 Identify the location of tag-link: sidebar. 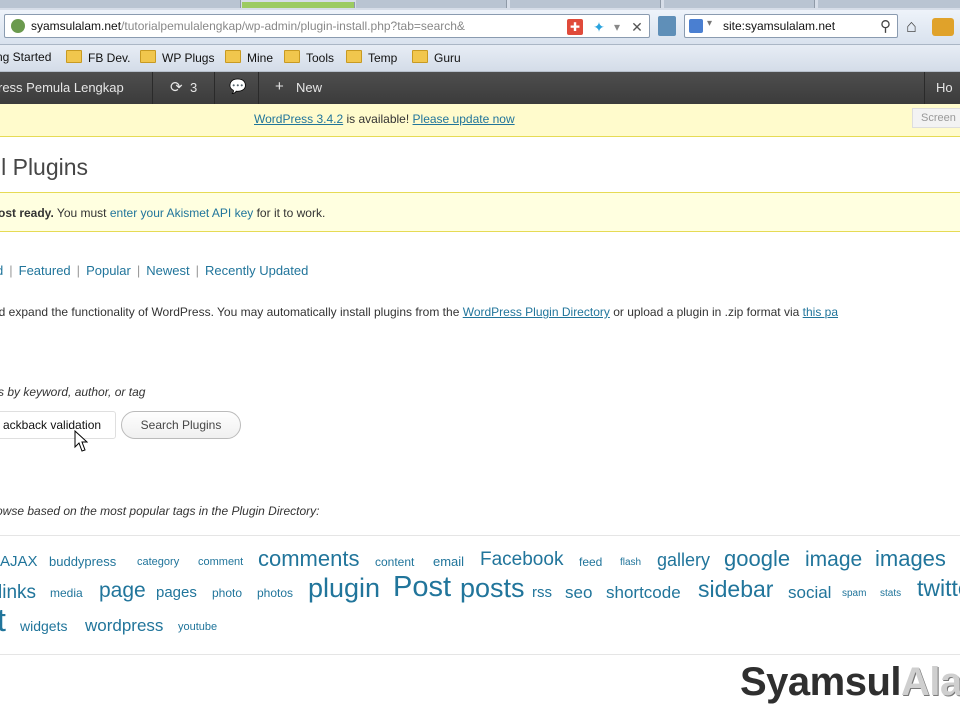
(735, 589).